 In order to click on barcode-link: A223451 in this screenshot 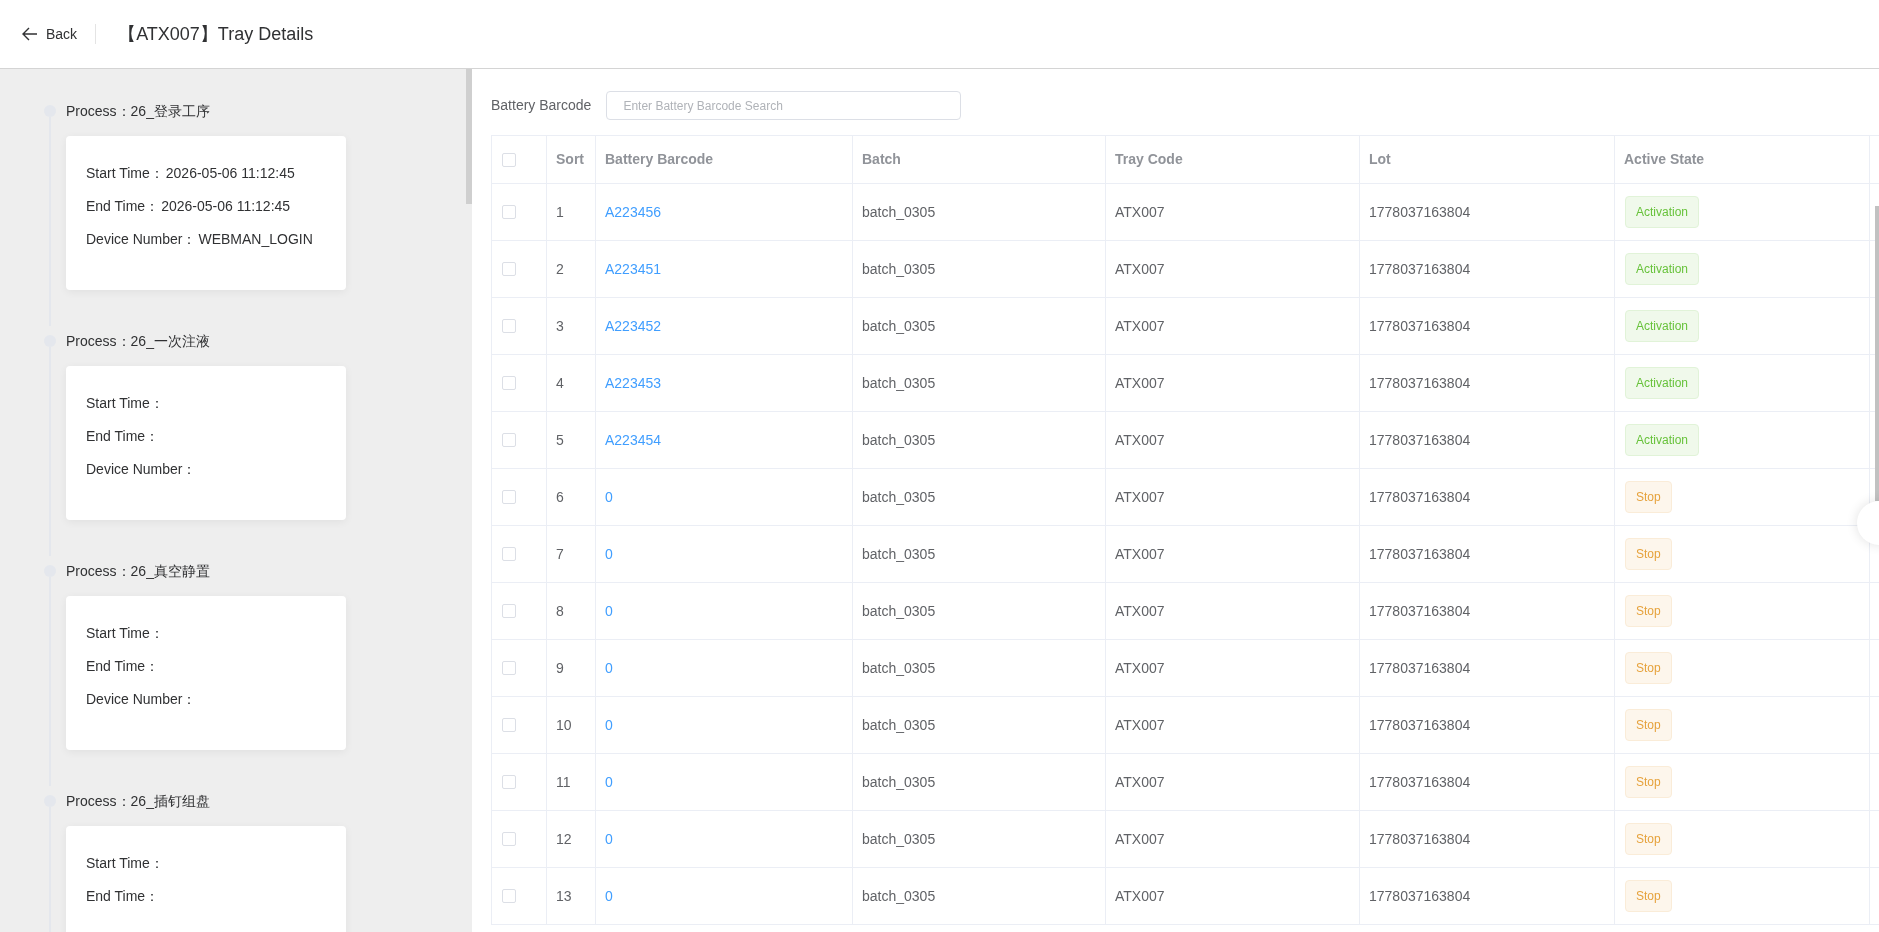, I will do `click(633, 269)`.